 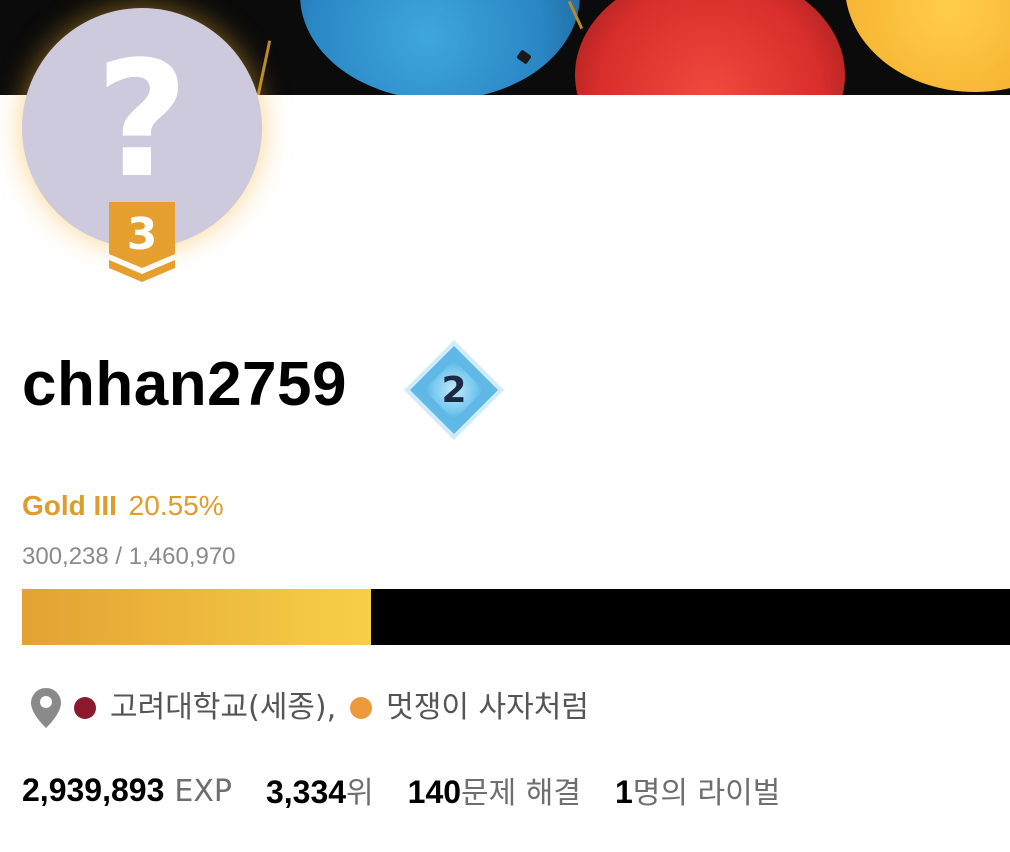 I want to click on class-level: 2, so click(x=454, y=390).